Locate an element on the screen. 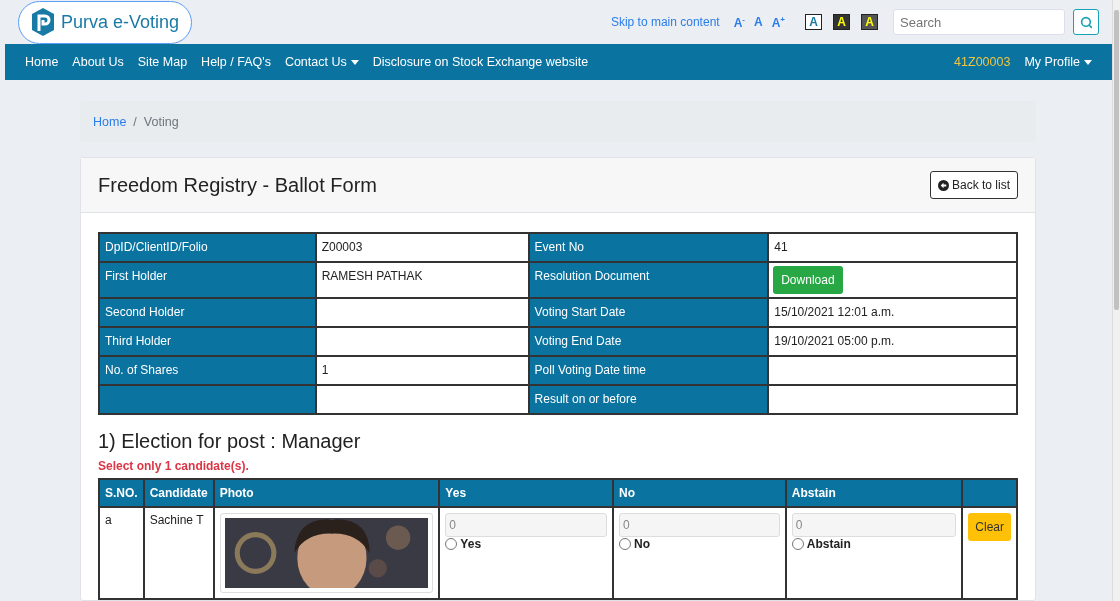 The height and width of the screenshot is (601, 1120). breadcrumb-link: Home is located at coordinates (110, 121).